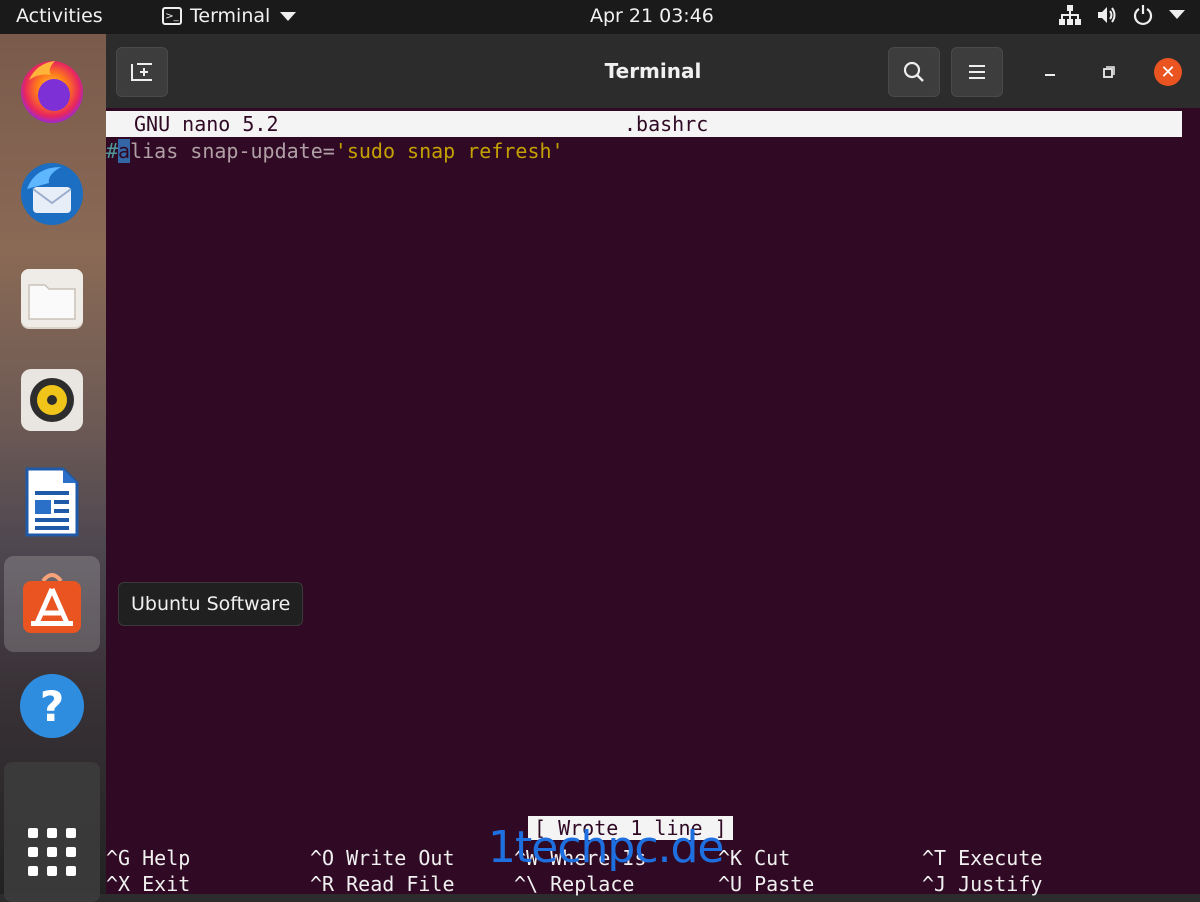 This screenshot has height=902, width=1200. I want to click on dock-tooltip: Ubuntu Software, so click(211, 604).